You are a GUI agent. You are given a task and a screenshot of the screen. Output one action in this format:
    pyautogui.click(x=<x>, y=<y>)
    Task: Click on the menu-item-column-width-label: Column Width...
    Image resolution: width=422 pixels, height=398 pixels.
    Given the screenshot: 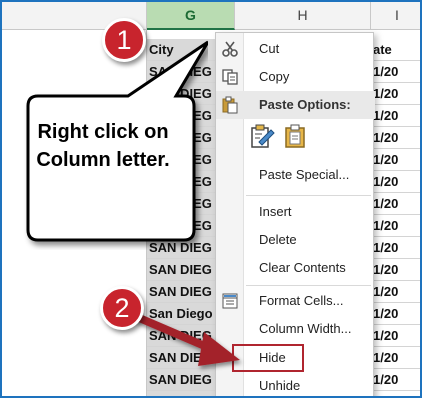 What is the action you would take?
    pyautogui.click(x=305, y=328)
    